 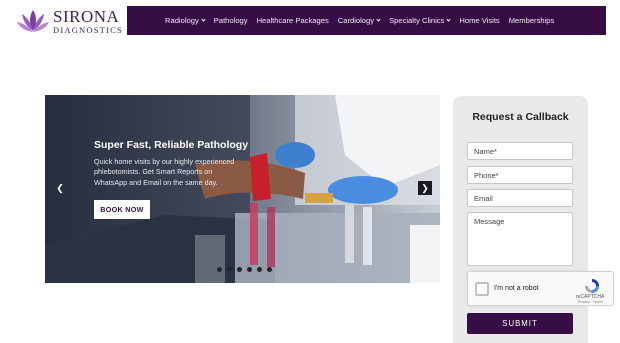 I want to click on nav-item-radiology: Radiology, so click(x=185, y=20).